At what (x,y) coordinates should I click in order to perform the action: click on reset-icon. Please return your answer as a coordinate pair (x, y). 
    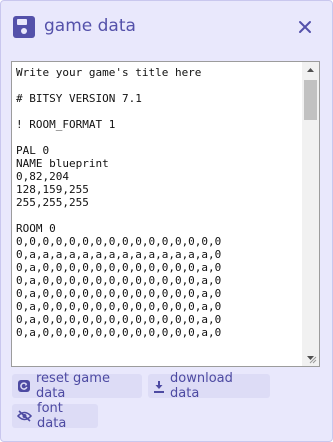
    Looking at the image, I should click on (24, 386).